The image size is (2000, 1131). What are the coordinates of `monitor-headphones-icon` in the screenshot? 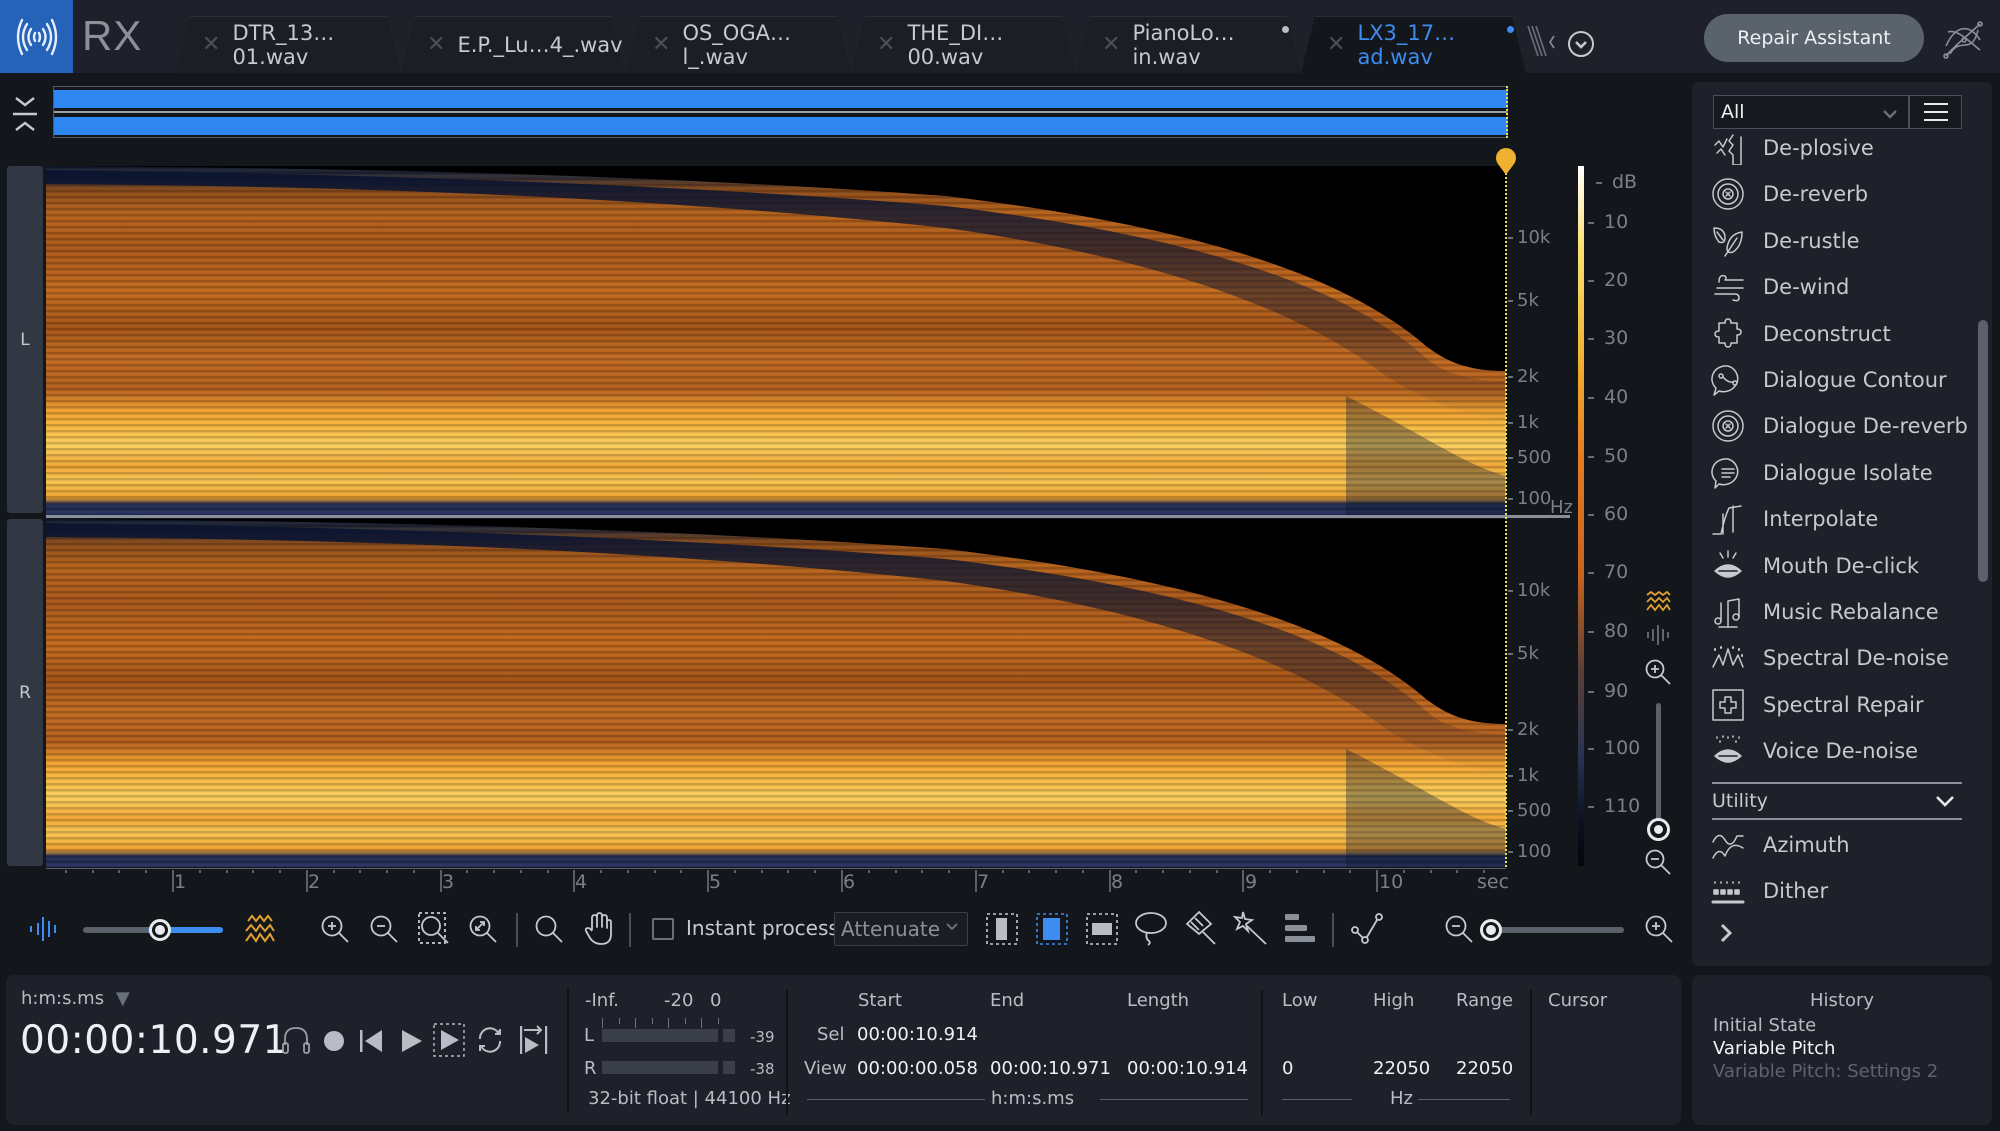 It's located at (296, 1042).